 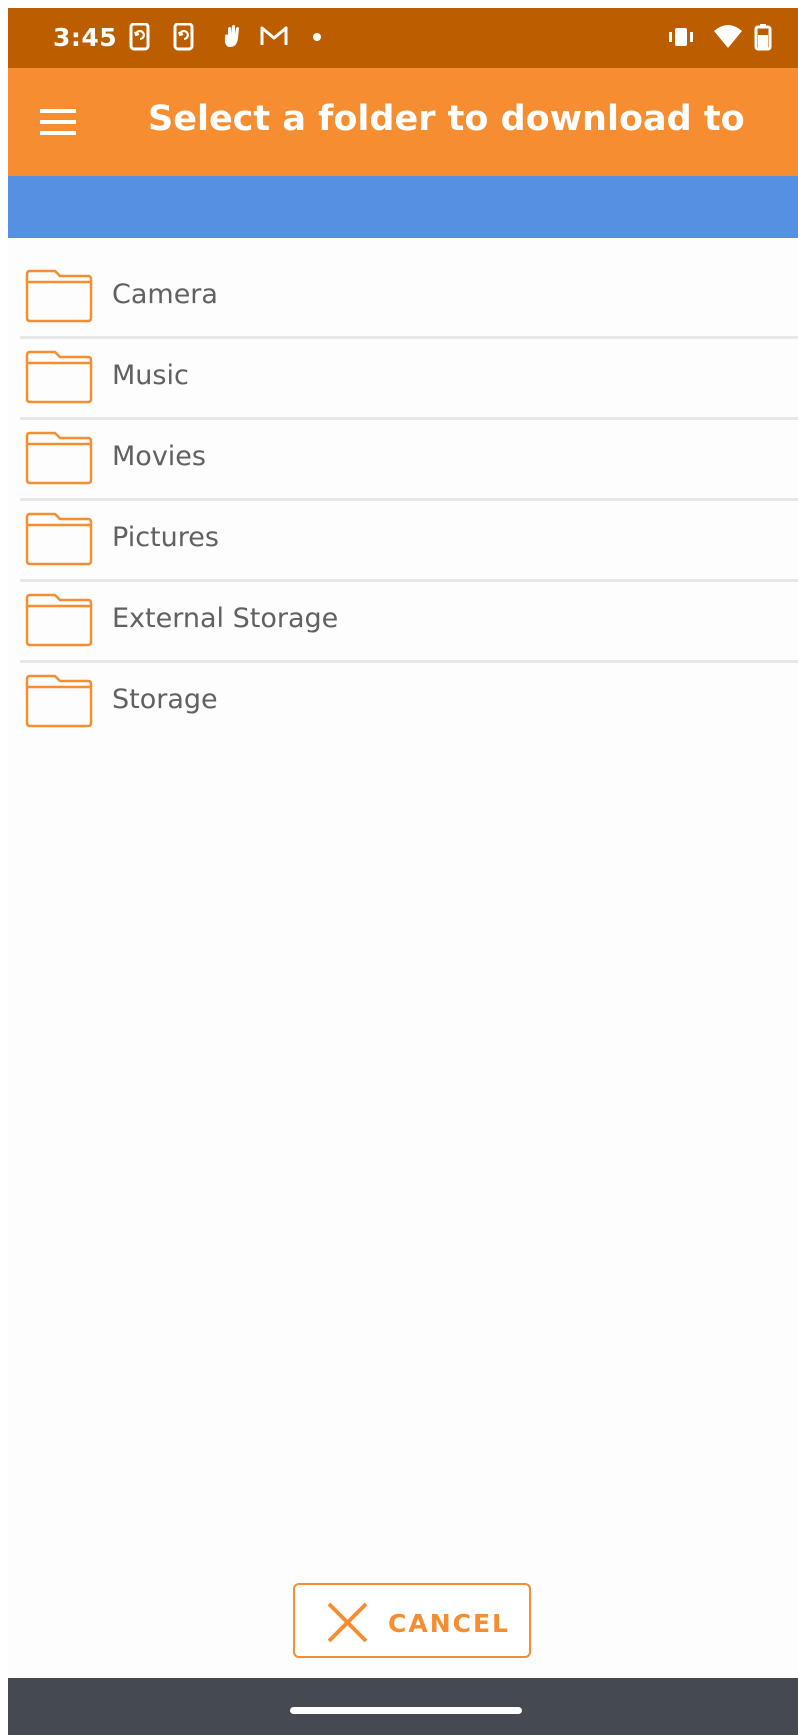 I want to click on cancel-label: CANCEL, so click(x=449, y=1623).